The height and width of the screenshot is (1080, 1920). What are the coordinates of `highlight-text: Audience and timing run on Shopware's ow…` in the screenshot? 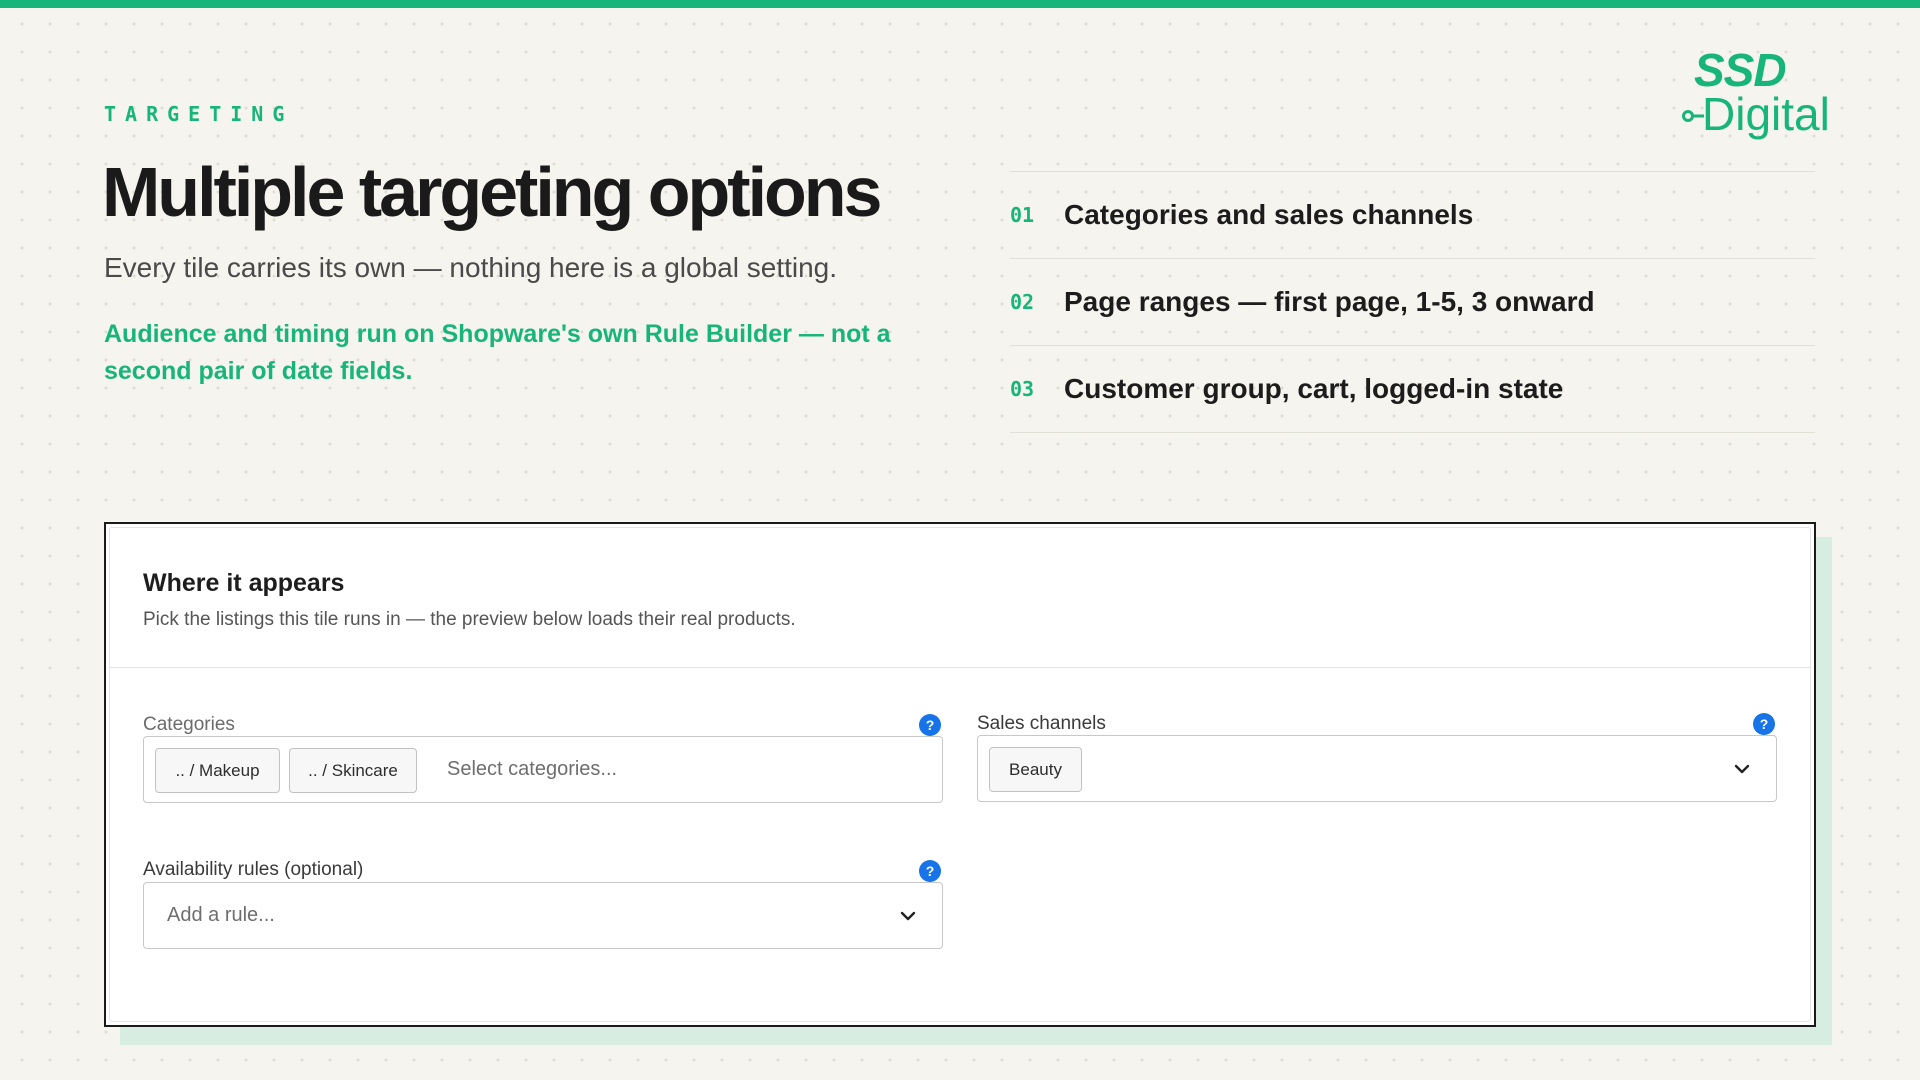 It's located at (497, 352).